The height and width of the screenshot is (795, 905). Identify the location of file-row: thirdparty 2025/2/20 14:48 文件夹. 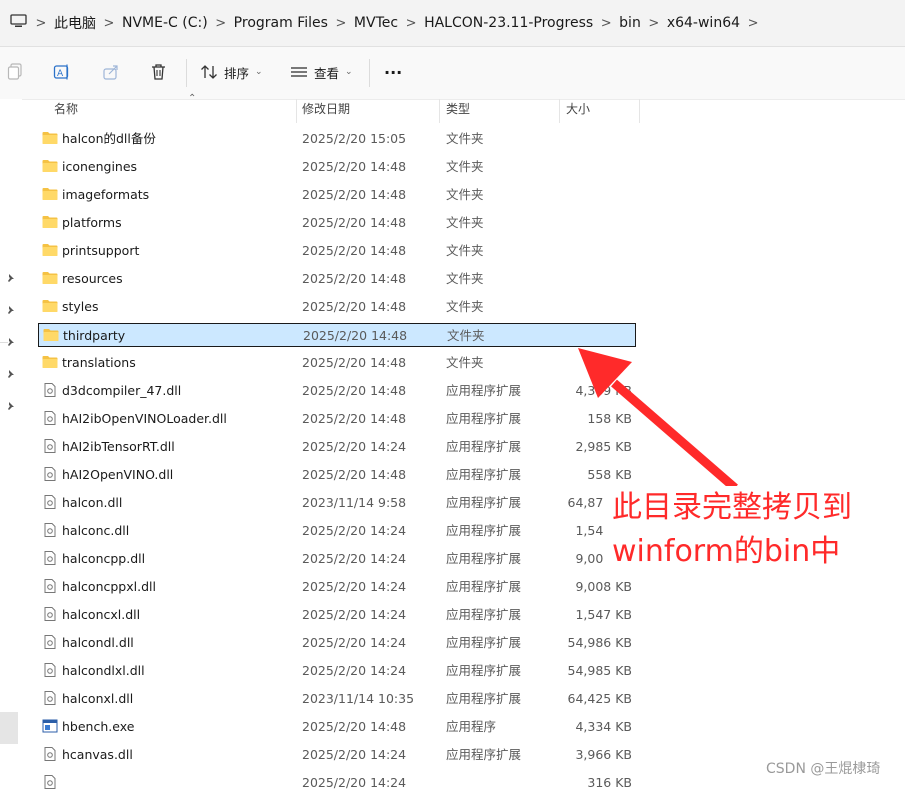
(337, 335).